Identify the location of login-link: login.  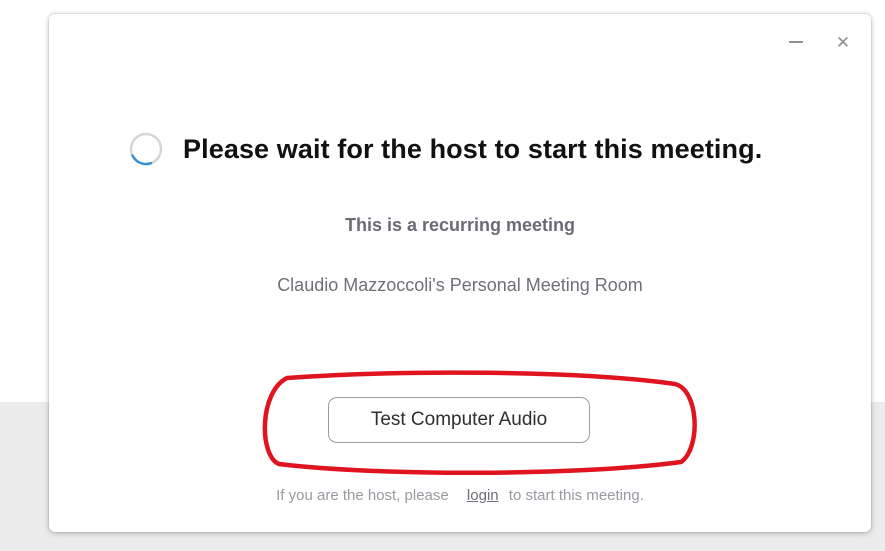
(483, 495).